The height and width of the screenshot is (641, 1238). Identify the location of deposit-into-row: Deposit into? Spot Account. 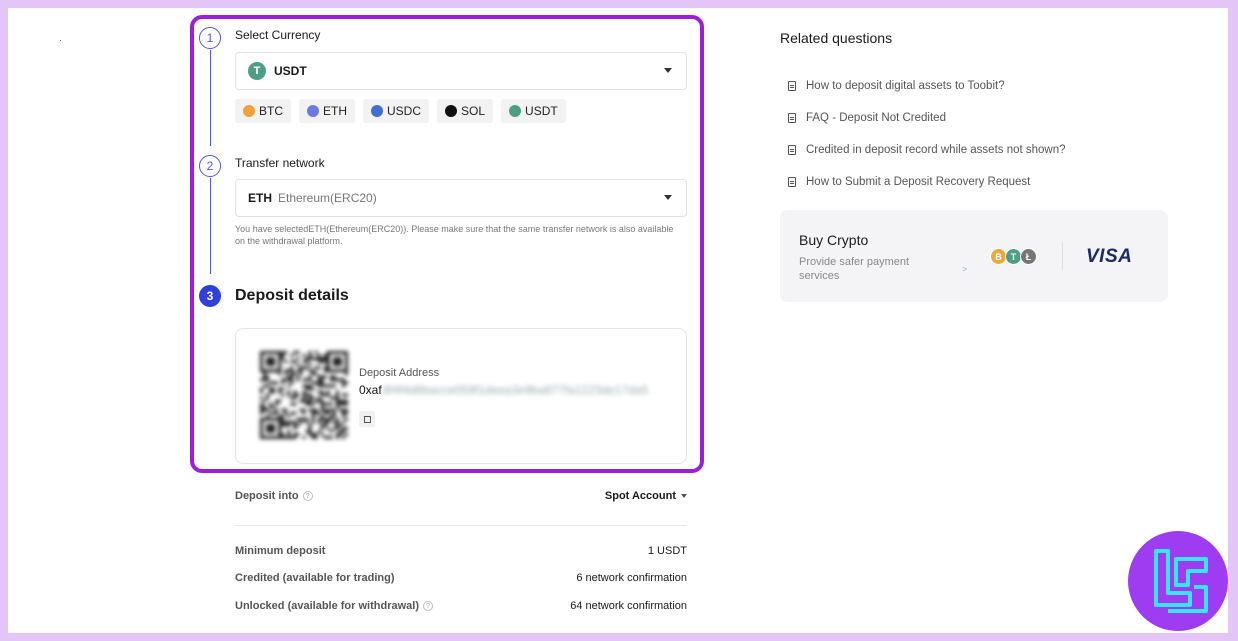
(461, 496).